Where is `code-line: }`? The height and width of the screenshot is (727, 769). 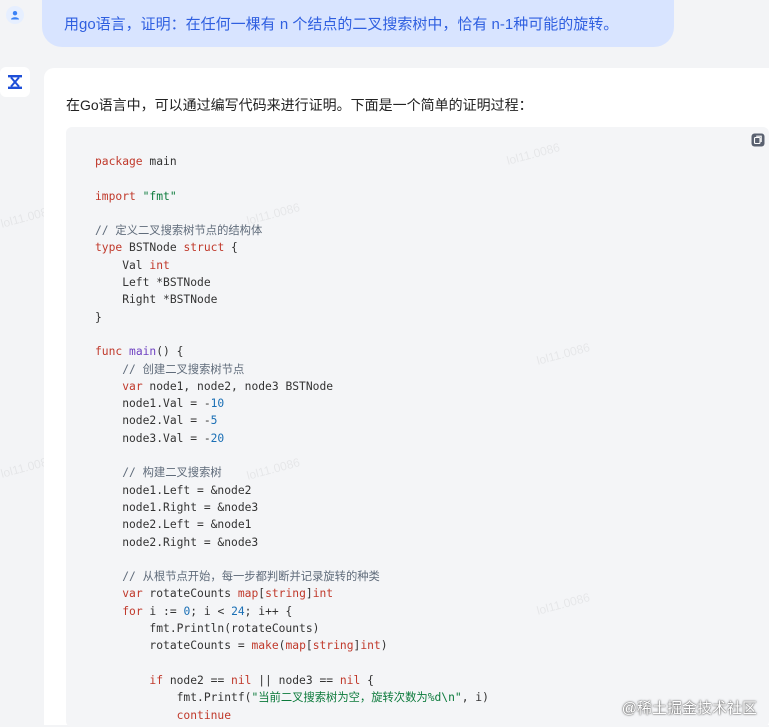 code-line: } is located at coordinates (98, 317).